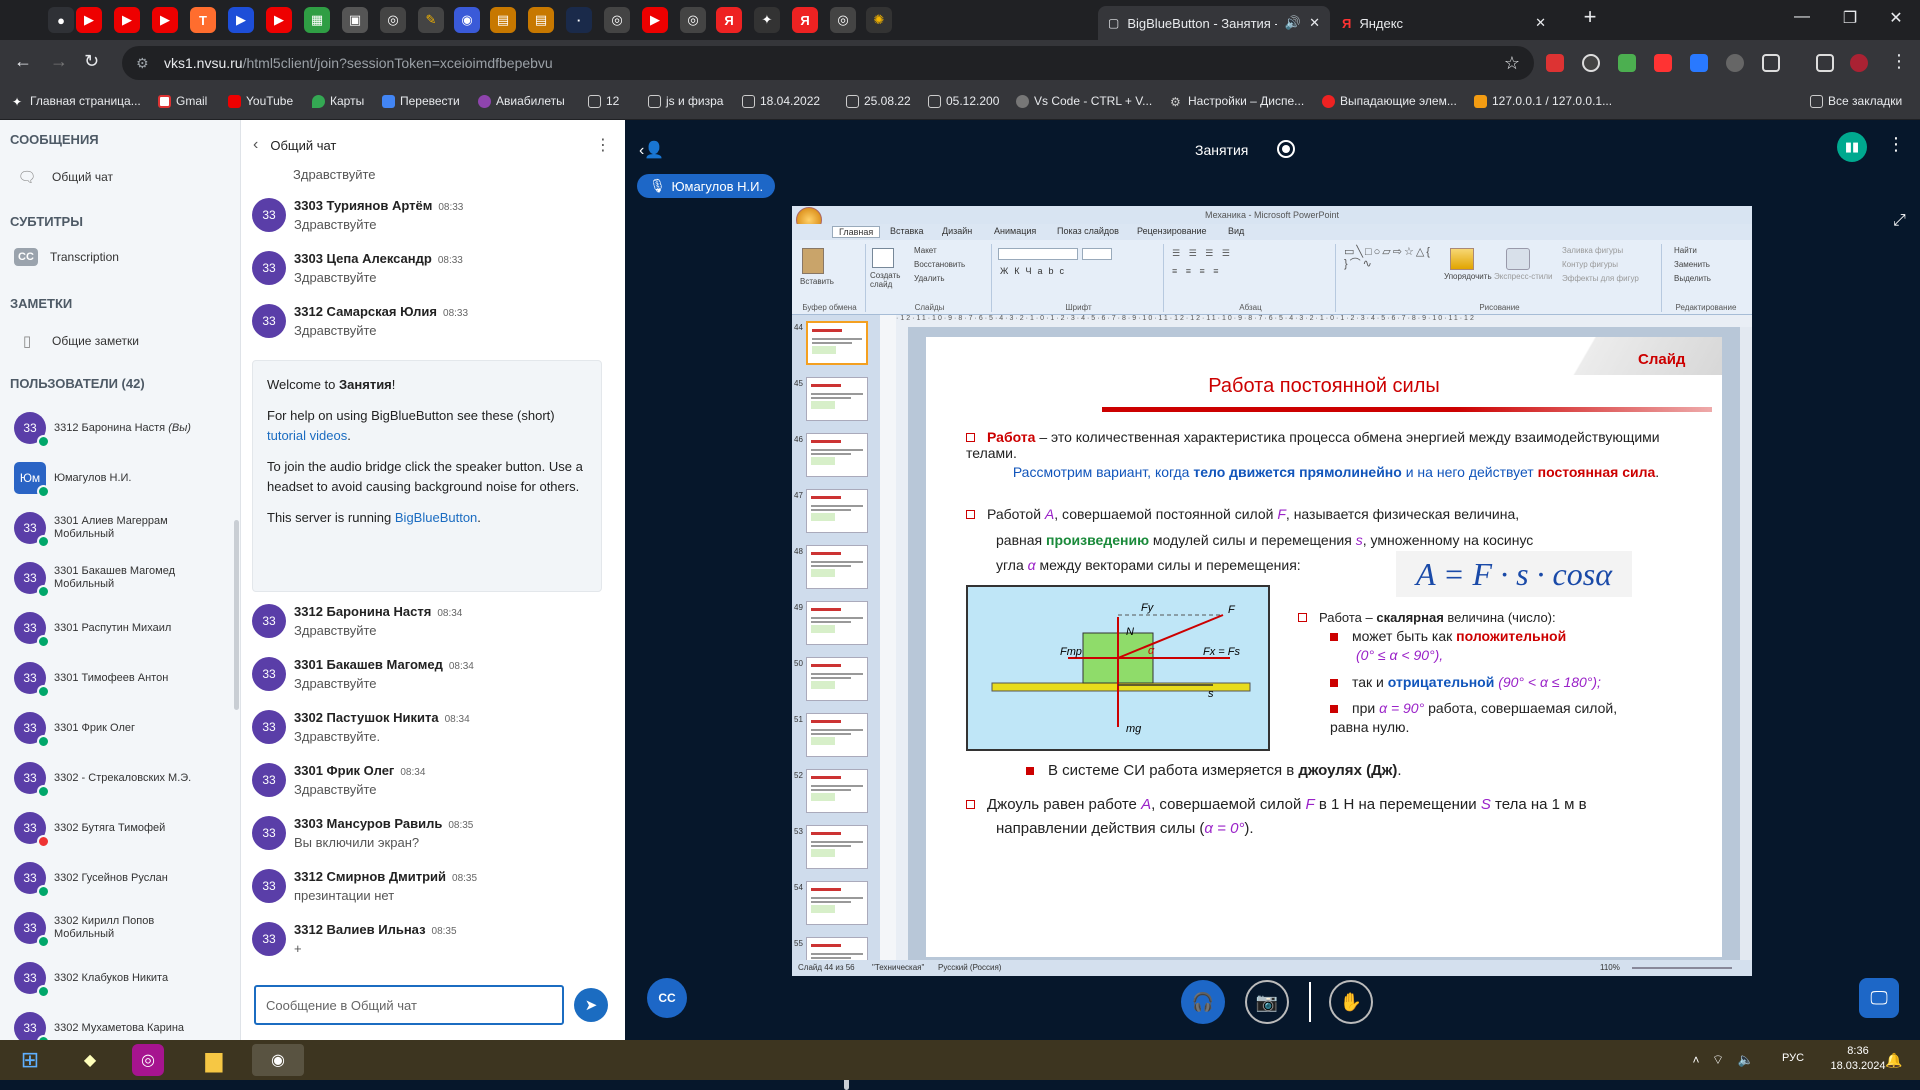 This screenshot has width=1920, height=1090. What do you see at coordinates (1088, 231) in the screenshot?
I see `ppt-tab: Показ слайдов` at bounding box center [1088, 231].